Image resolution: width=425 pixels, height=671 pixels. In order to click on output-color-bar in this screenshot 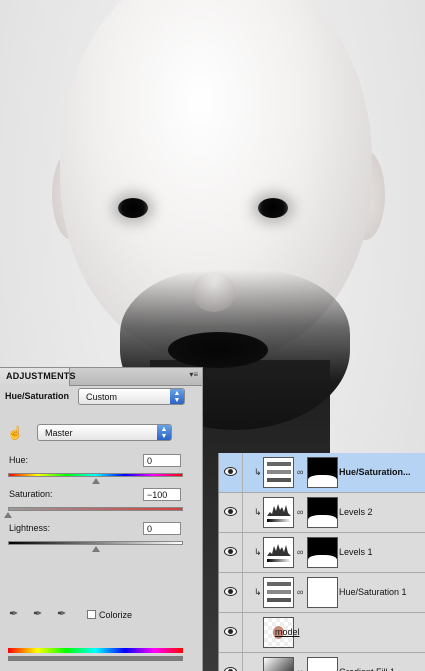, I will do `click(95, 658)`.